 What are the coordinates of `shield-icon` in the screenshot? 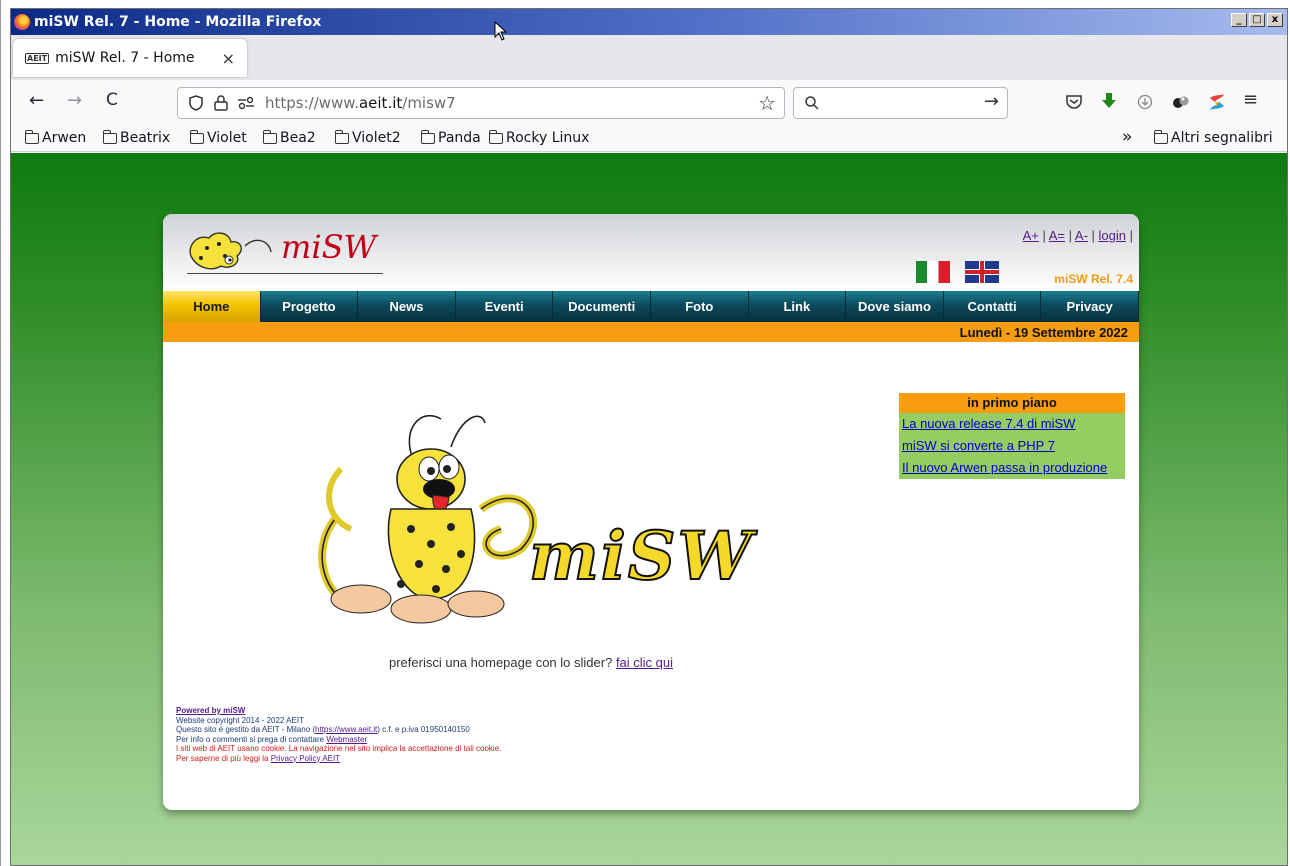 It's located at (196, 103).